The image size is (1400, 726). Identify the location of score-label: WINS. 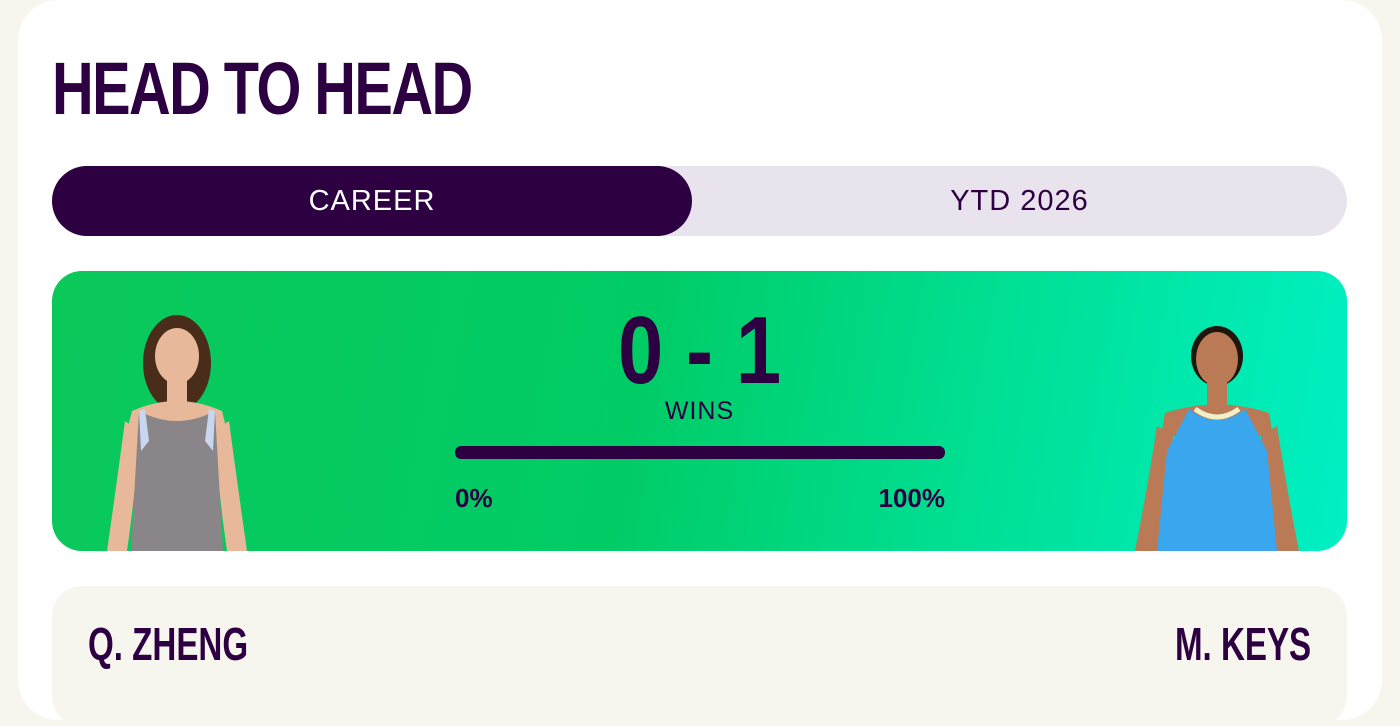
(699, 411).